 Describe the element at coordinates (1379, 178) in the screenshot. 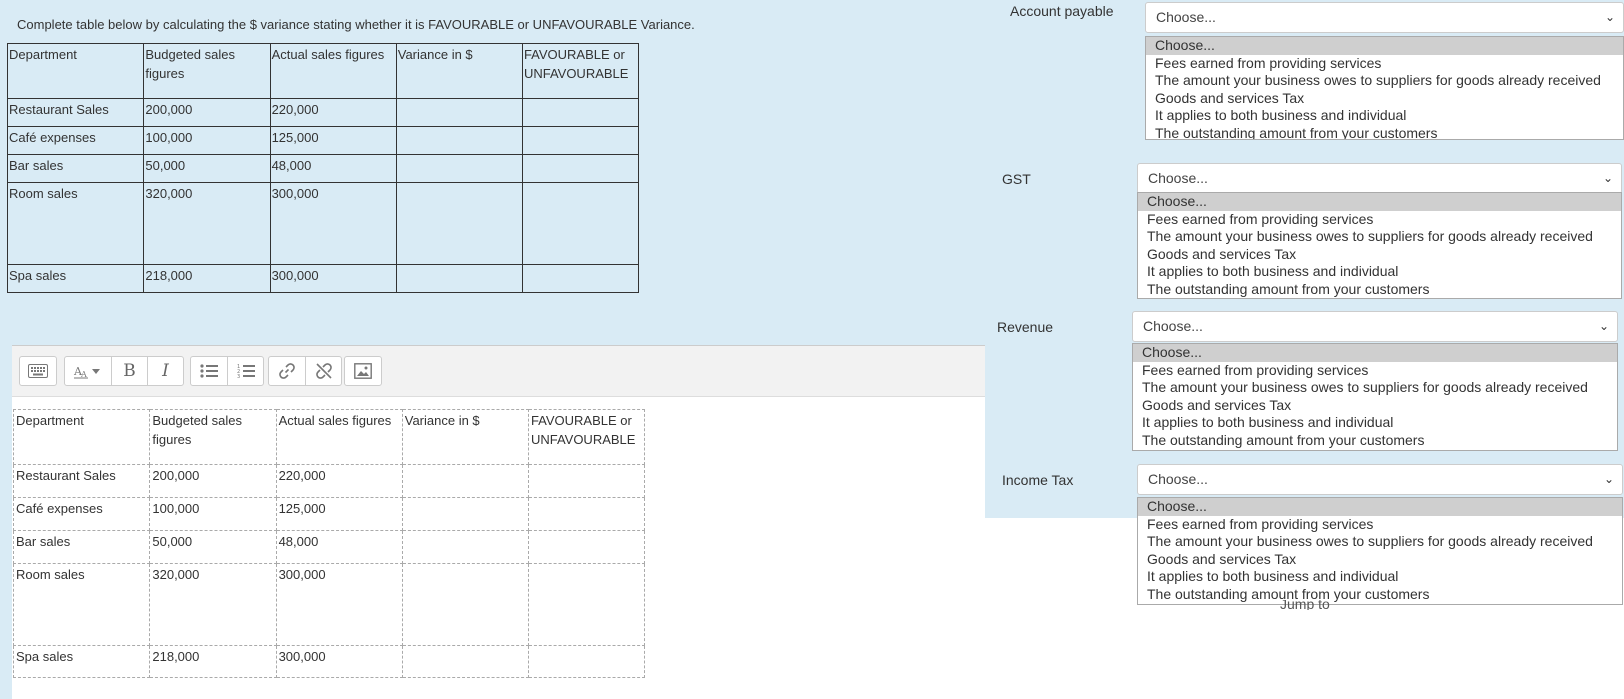

I see `select-gst: Choose... ⌄` at that location.